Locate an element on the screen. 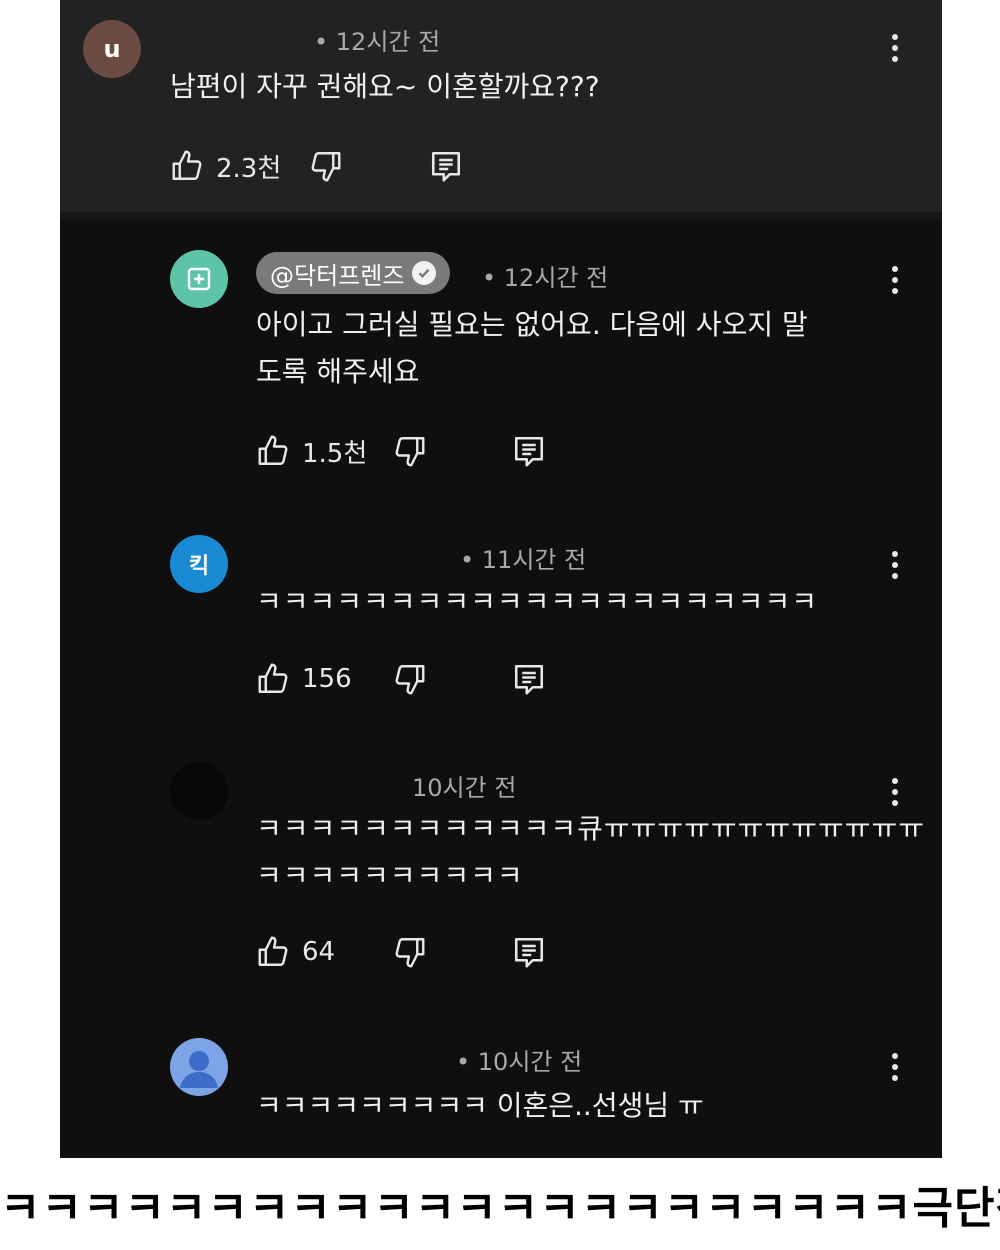 This screenshot has width=1000, height=1250. like-count: 64 is located at coordinates (319, 952).